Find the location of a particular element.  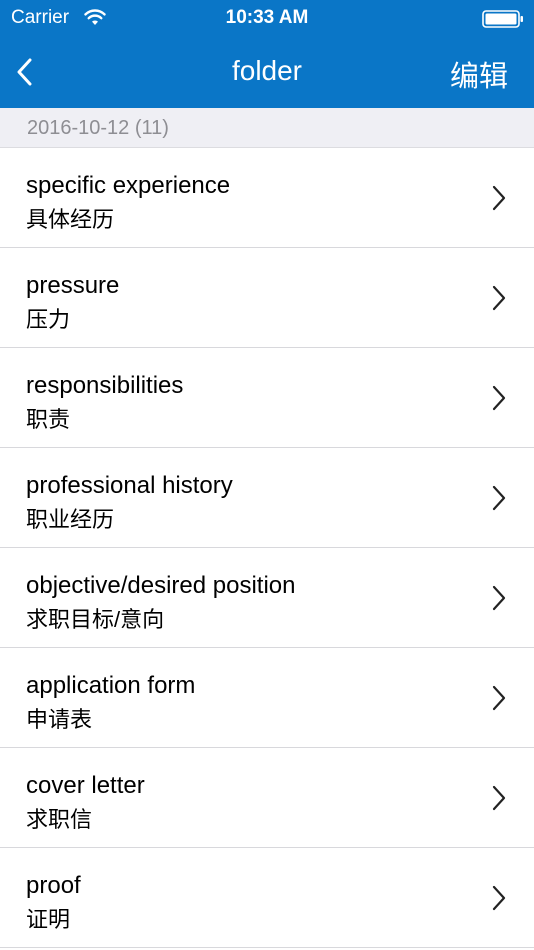

list-item-chinese: 申请表 is located at coordinates (59, 719).